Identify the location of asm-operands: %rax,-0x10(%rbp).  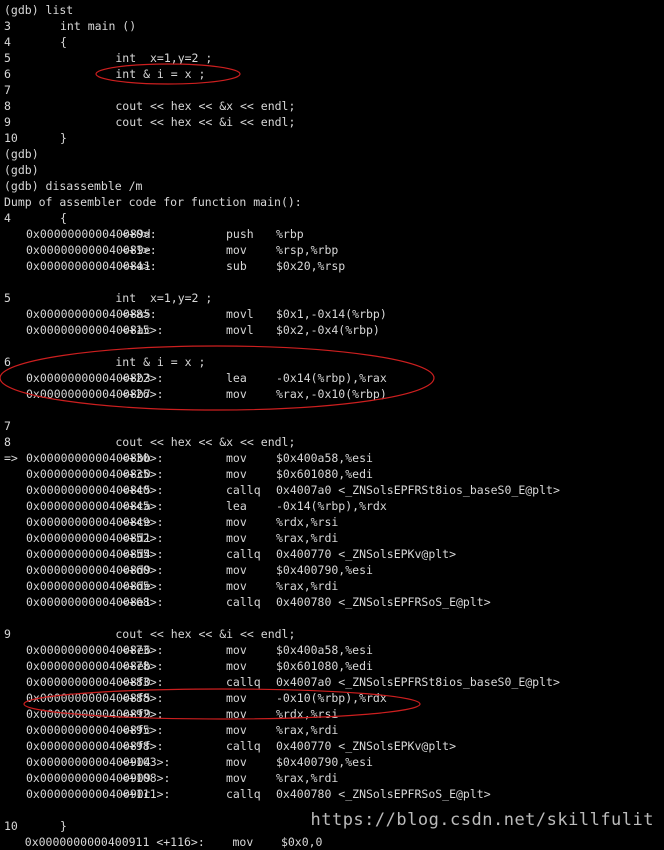
(331, 394).